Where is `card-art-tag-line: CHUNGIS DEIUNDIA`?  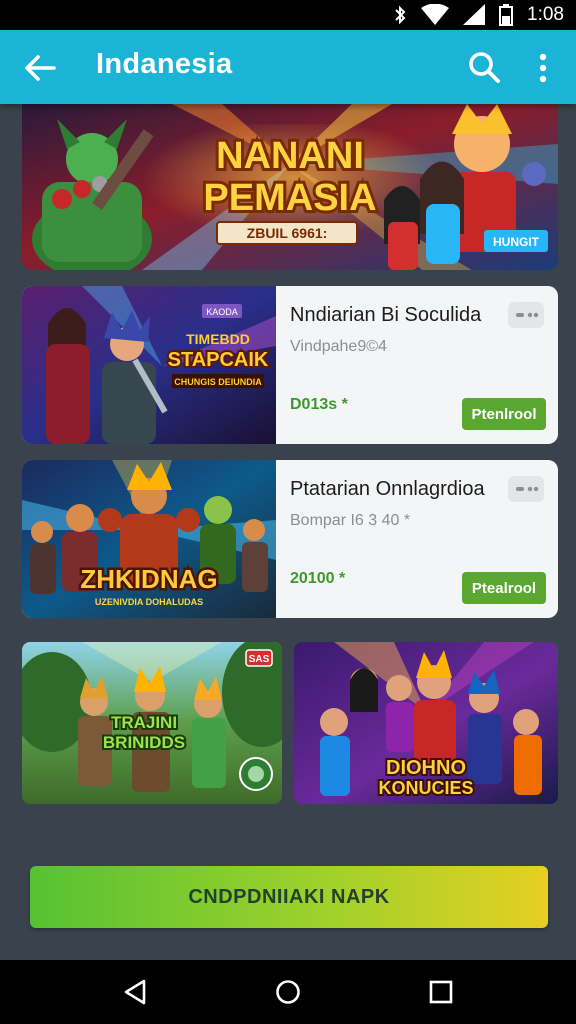 card-art-tag-line: CHUNGIS DEIUNDIA is located at coordinates (218, 382).